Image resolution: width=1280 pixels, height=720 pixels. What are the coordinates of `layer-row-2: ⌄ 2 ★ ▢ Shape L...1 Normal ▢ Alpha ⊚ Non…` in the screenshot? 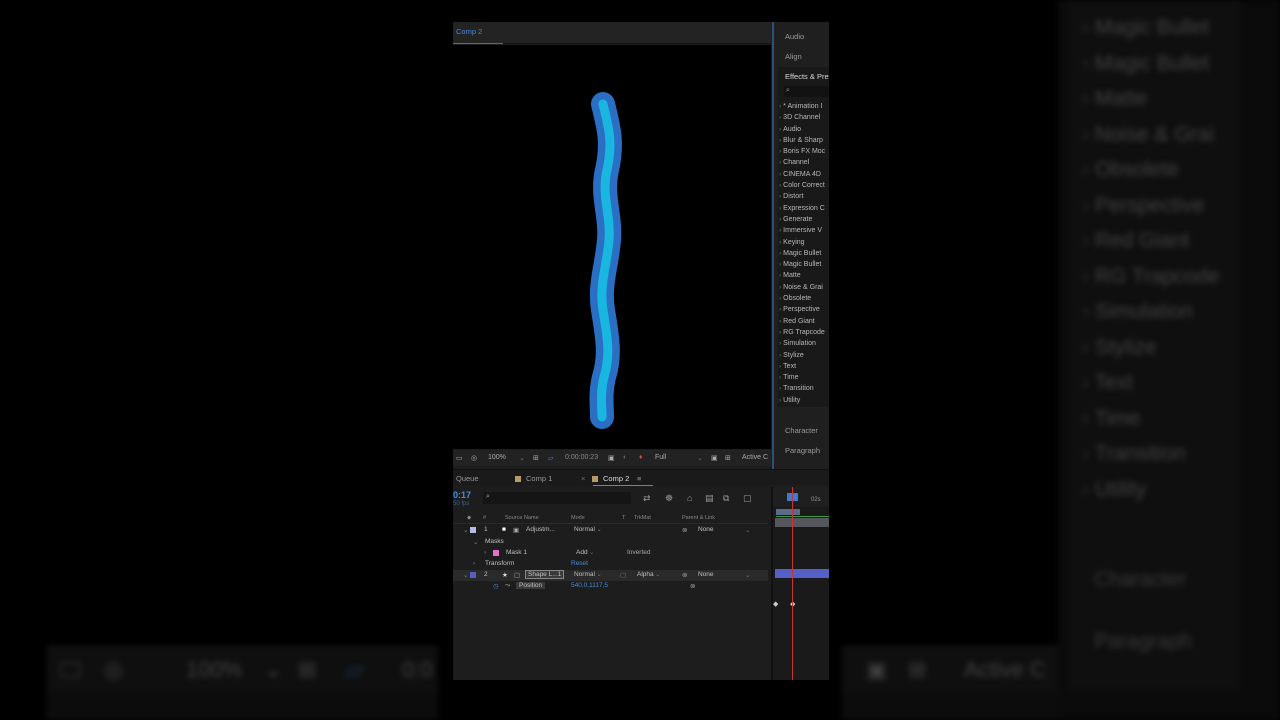 It's located at (610, 575).